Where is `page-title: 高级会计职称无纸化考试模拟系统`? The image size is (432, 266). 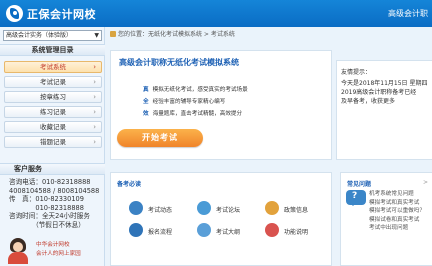
page-title: 高级会计职称无纸化考试模拟系统 is located at coordinates (179, 62).